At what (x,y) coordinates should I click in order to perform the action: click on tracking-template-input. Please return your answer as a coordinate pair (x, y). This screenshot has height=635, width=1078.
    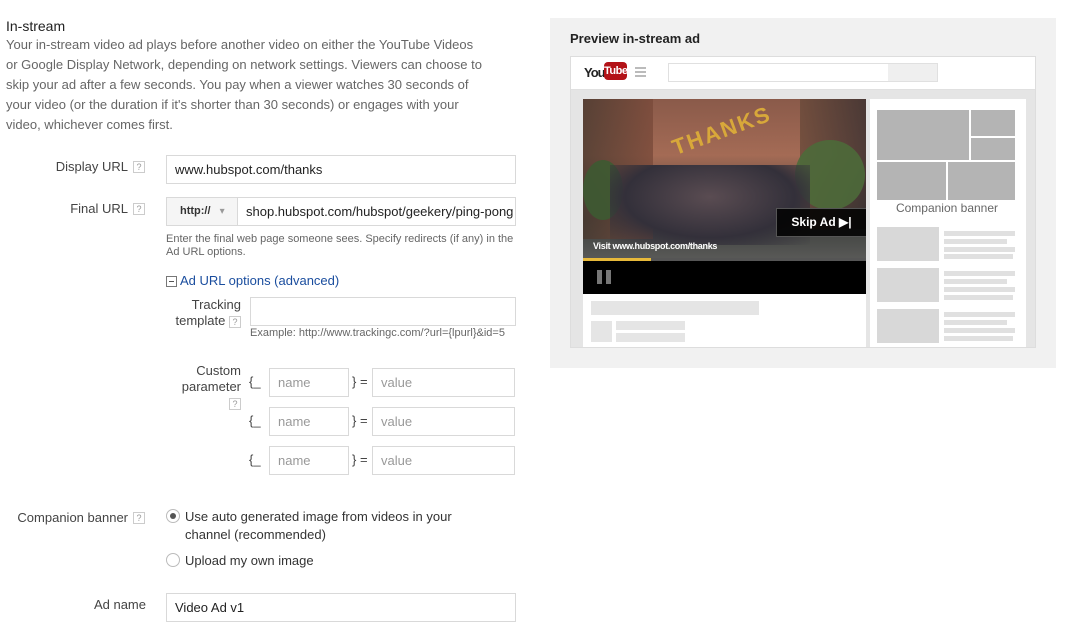
    Looking at the image, I should click on (383, 311).